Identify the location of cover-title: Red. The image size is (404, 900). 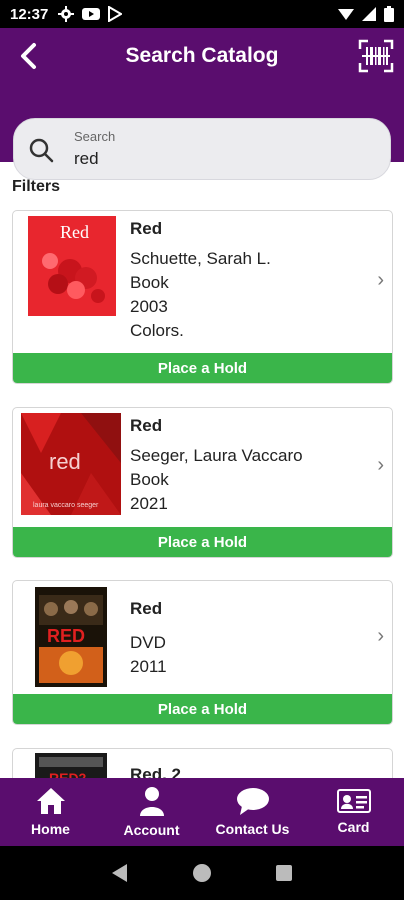
(74, 232).